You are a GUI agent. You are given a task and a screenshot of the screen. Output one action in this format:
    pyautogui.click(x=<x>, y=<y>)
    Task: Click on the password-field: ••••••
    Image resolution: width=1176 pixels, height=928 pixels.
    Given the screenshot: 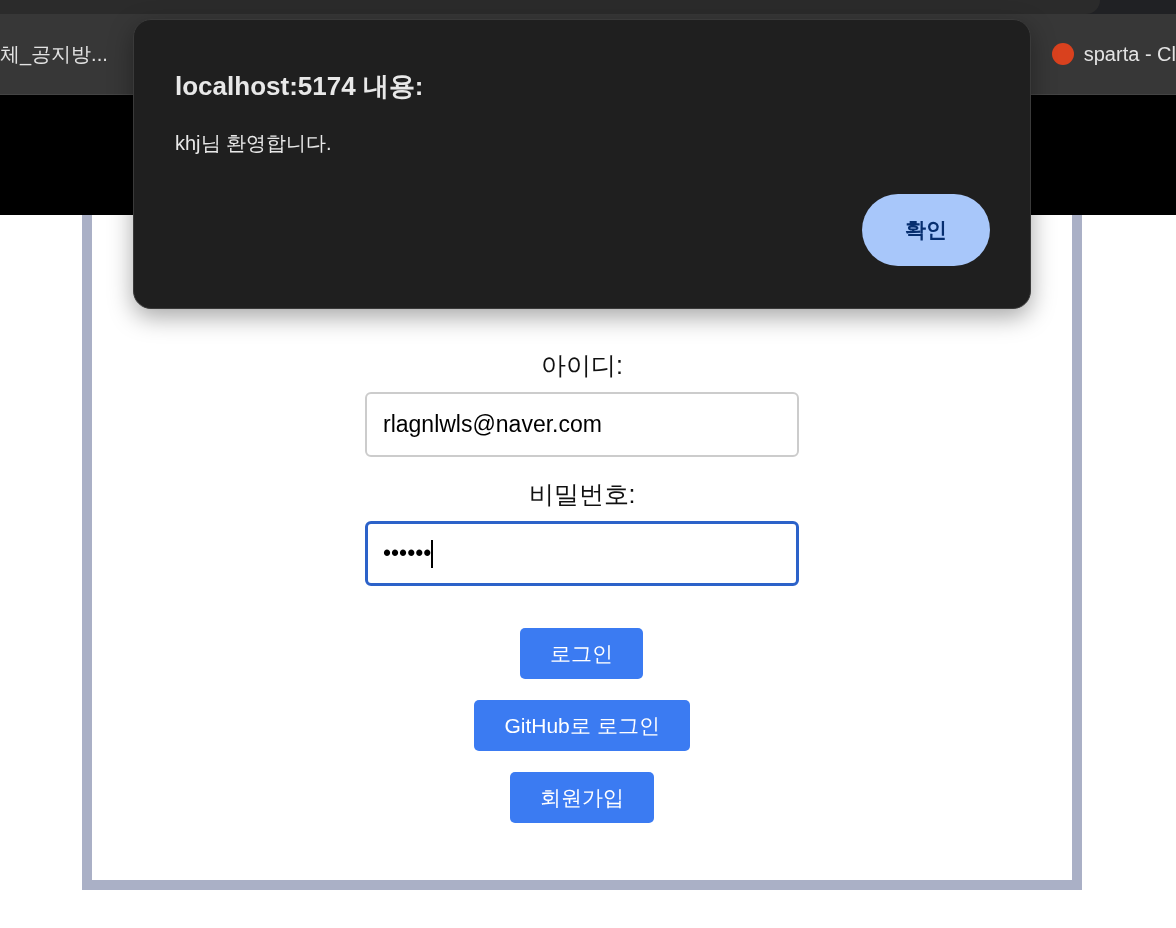 What is the action you would take?
    pyautogui.click(x=582, y=553)
    